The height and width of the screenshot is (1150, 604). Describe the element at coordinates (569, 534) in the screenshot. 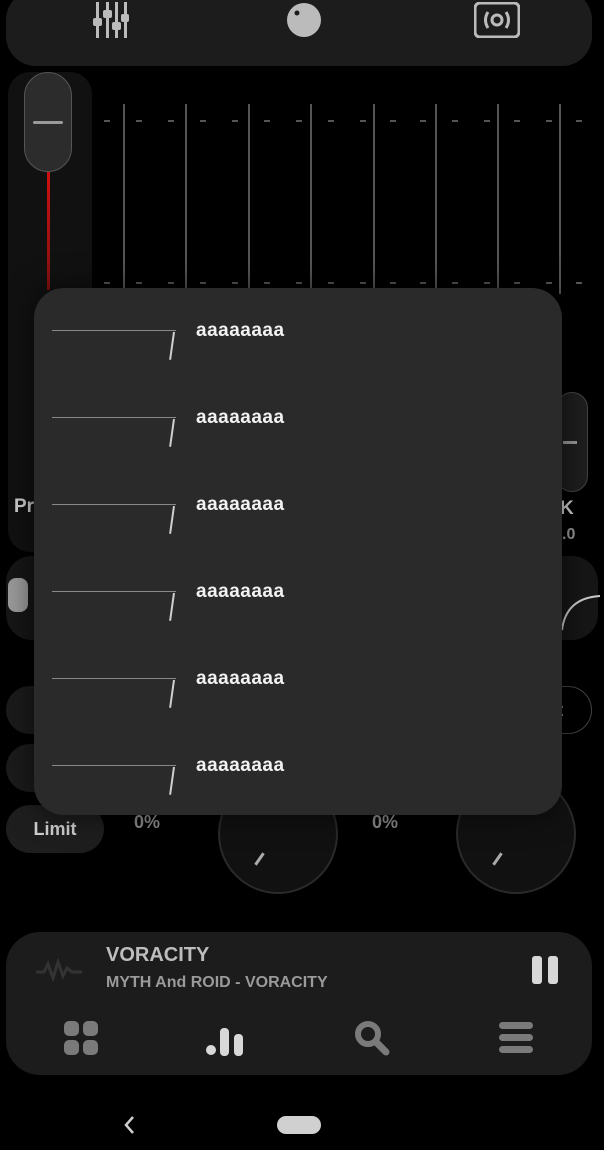

I see `right-band-value: .0` at that location.